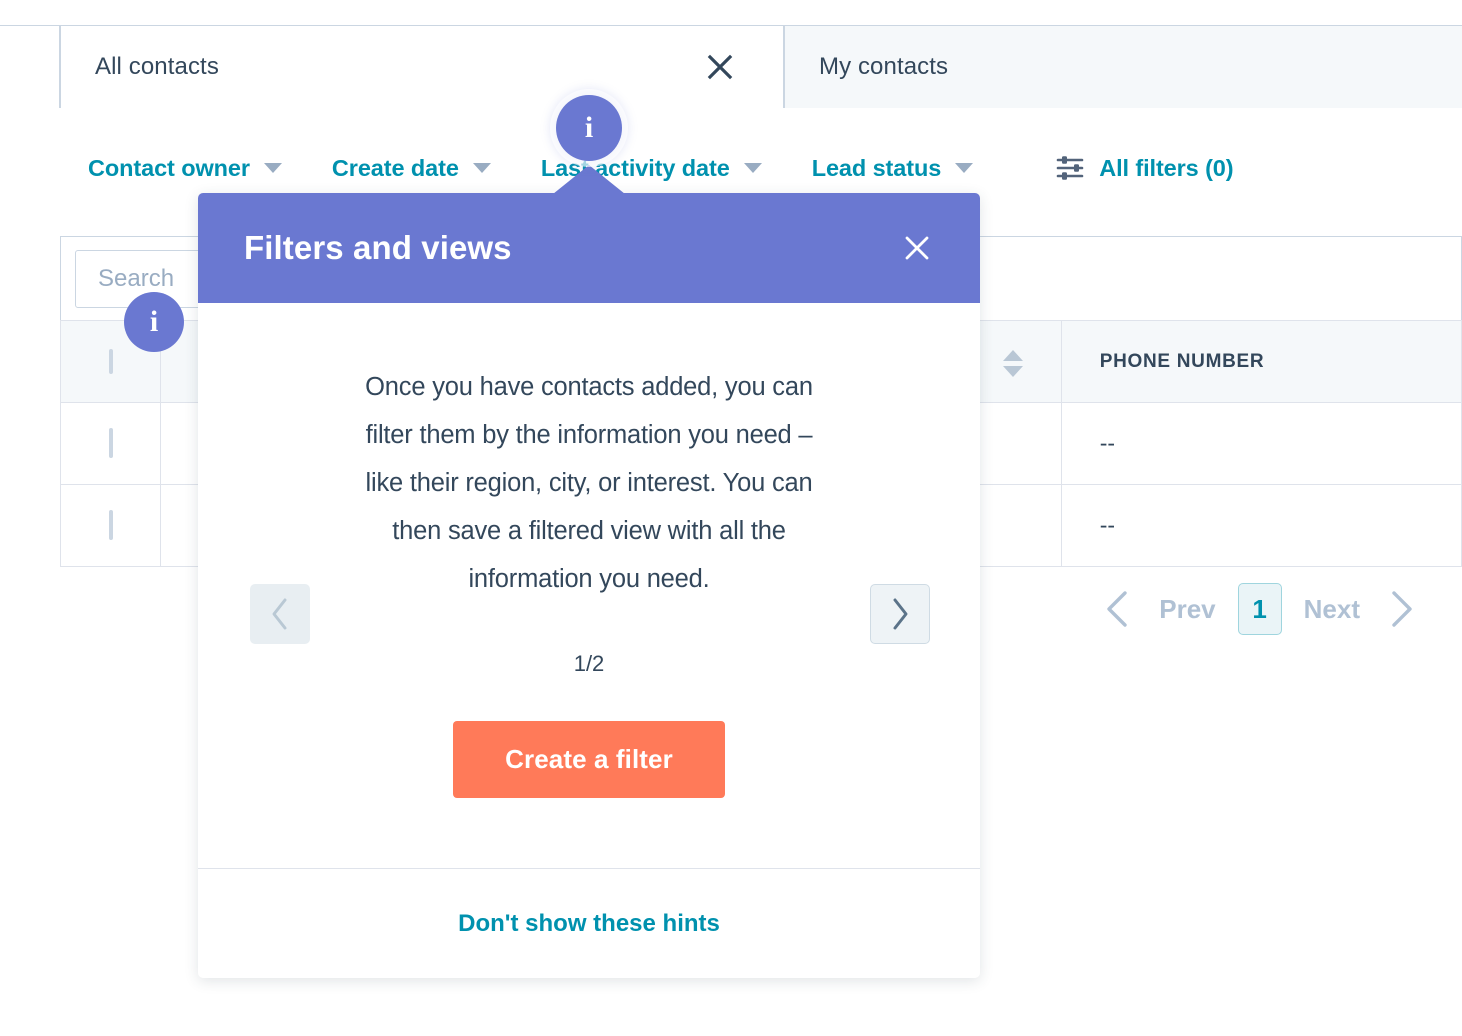 The height and width of the screenshot is (1036, 1462). Describe the element at coordinates (876, 167) in the screenshot. I see `filter-lead-status-label: Lead status` at that location.